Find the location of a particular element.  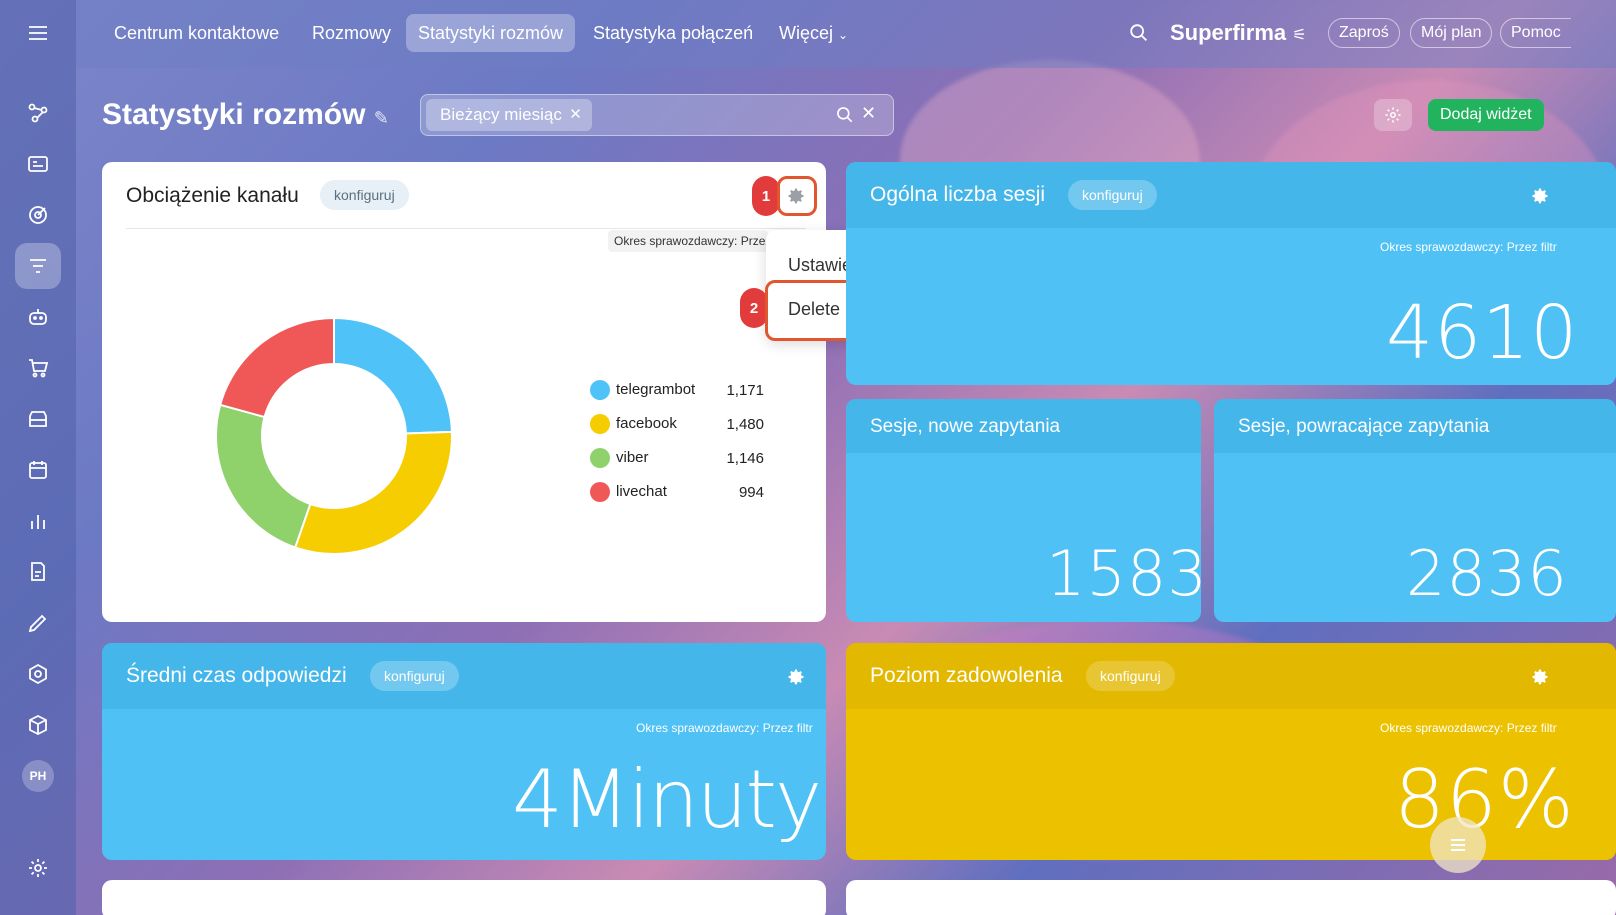

legend-item-facebook: facebook is located at coordinates (633, 424).